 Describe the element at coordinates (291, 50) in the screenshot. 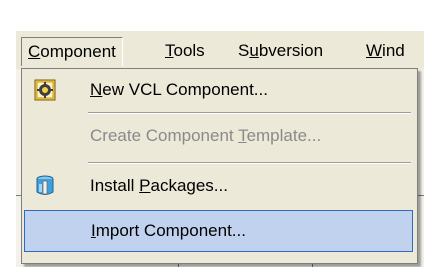

I see `menu-label-rest: bversion` at that location.